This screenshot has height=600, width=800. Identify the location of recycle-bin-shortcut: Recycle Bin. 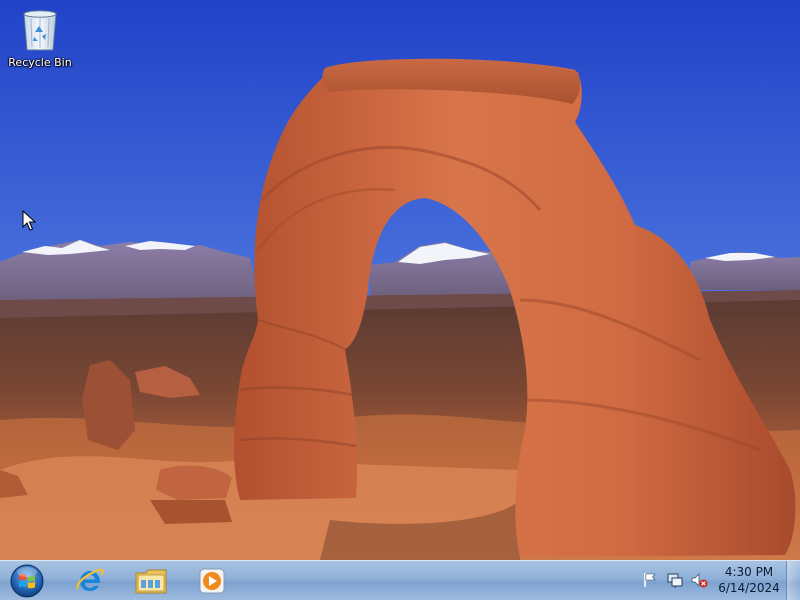
(40, 41).